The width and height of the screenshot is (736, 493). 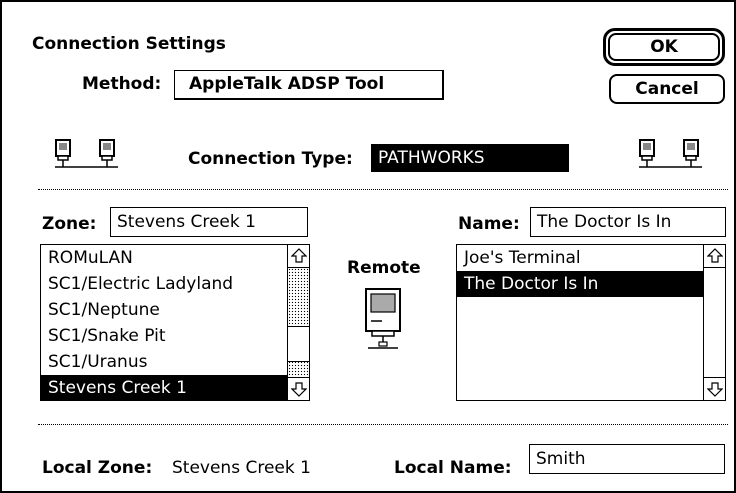 I want to click on list-item: Joe's Terminal, so click(x=591, y=258).